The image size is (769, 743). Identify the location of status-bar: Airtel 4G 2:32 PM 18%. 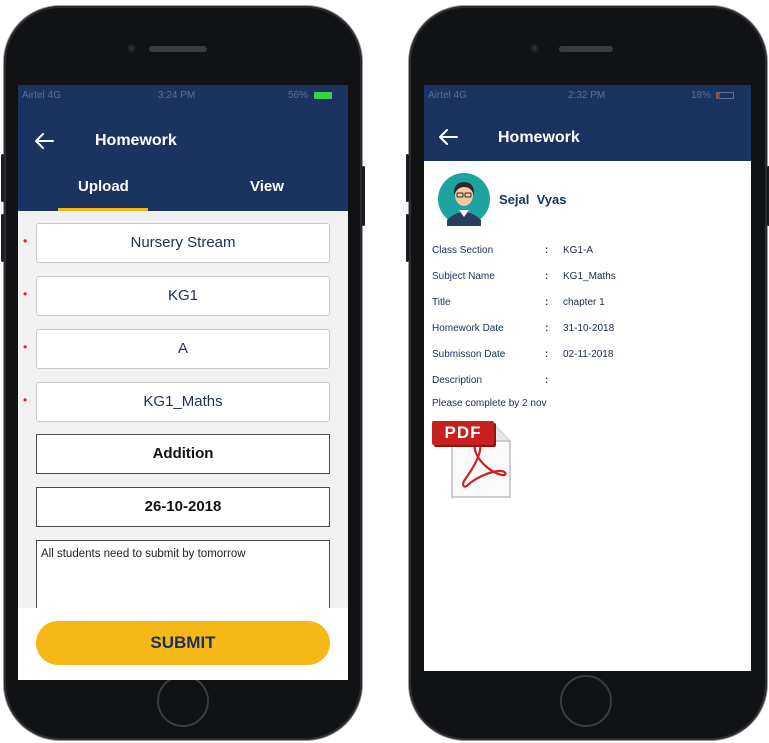
(587, 96).